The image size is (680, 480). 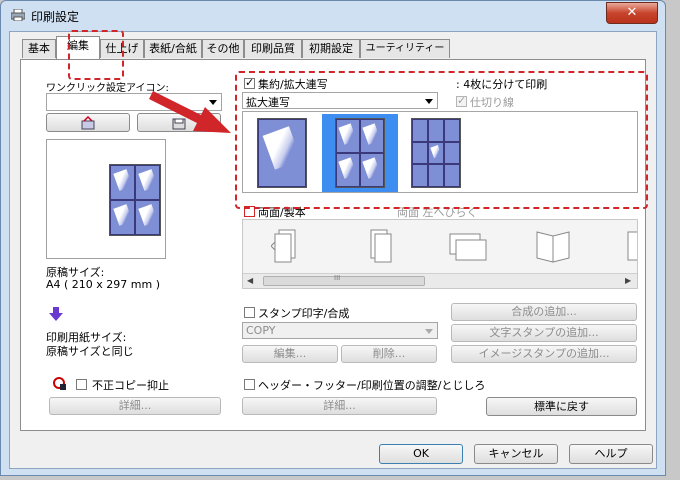 What do you see at coordinates (516, 454) in the screenshot?
I see `cancel-button: キャンセル` at bounding box center [516, 454].